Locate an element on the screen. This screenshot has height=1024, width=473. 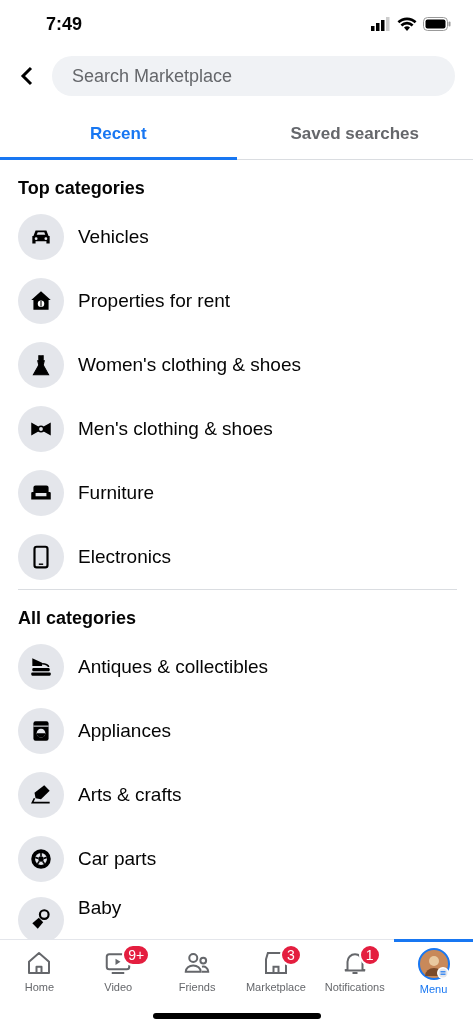
nav-tab: 1 Notifications is located at coordinates (355, 967).